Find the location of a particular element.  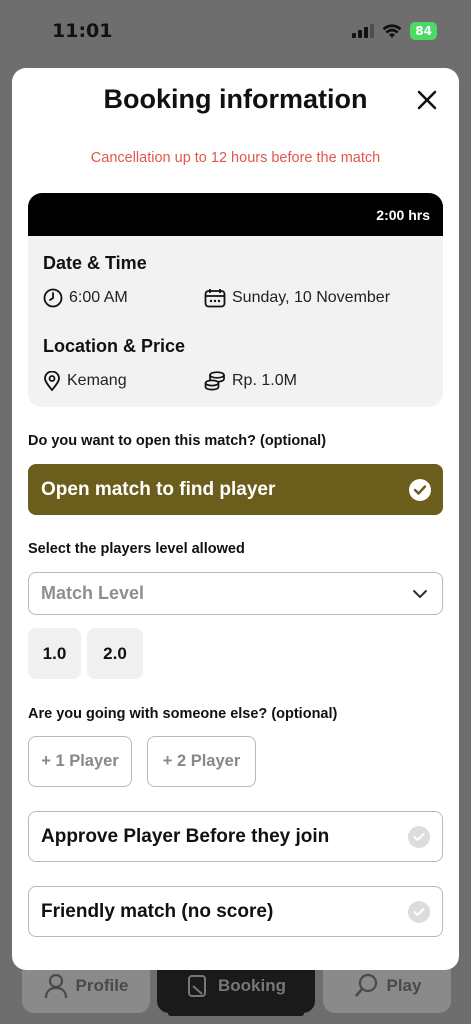

datetime-title: Date & Time is located at coordinates (95, 263).